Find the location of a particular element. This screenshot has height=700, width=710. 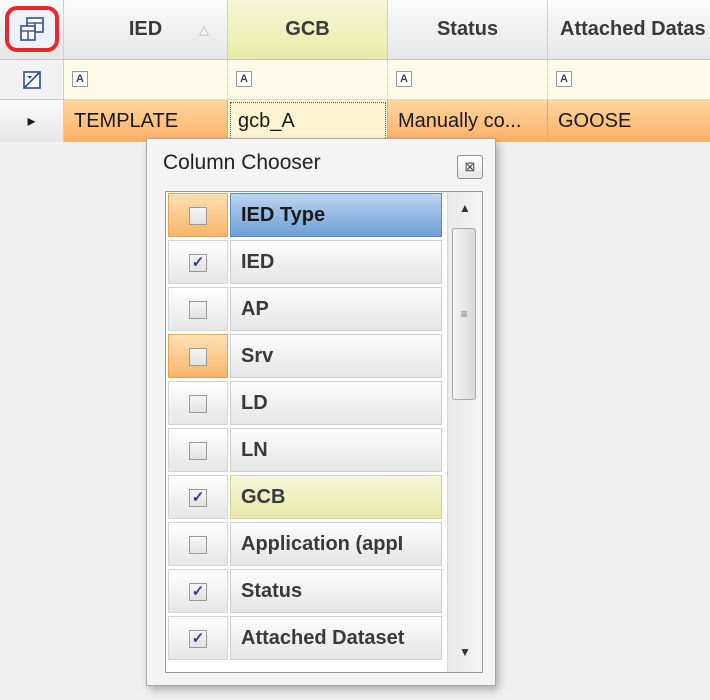

column-item-label: Srv is located at coordinates (336, 356).